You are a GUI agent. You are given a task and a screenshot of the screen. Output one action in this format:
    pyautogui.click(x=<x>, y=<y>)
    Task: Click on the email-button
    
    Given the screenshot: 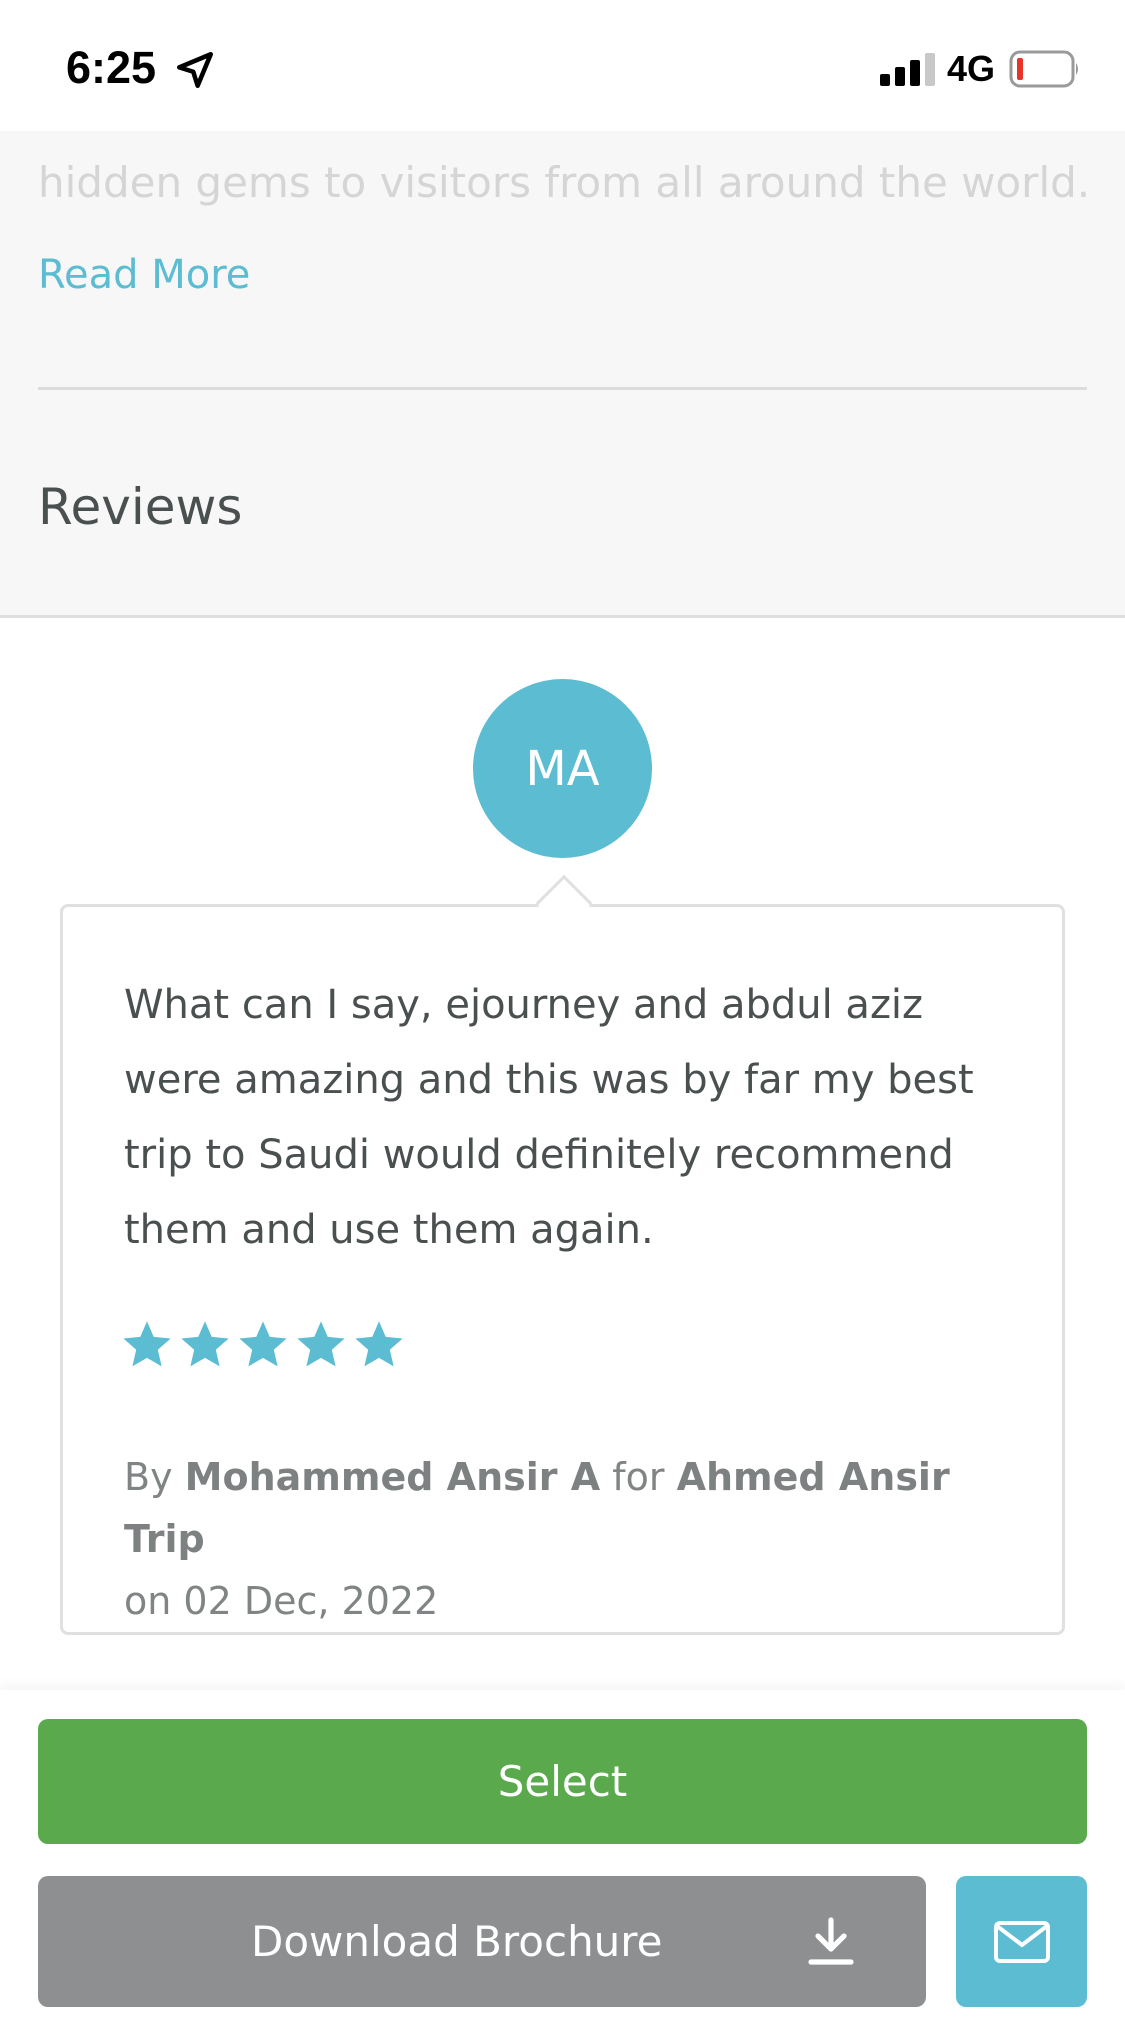 What is the action you would take?
    pyautogui.click(x=1021, y=1941)
    